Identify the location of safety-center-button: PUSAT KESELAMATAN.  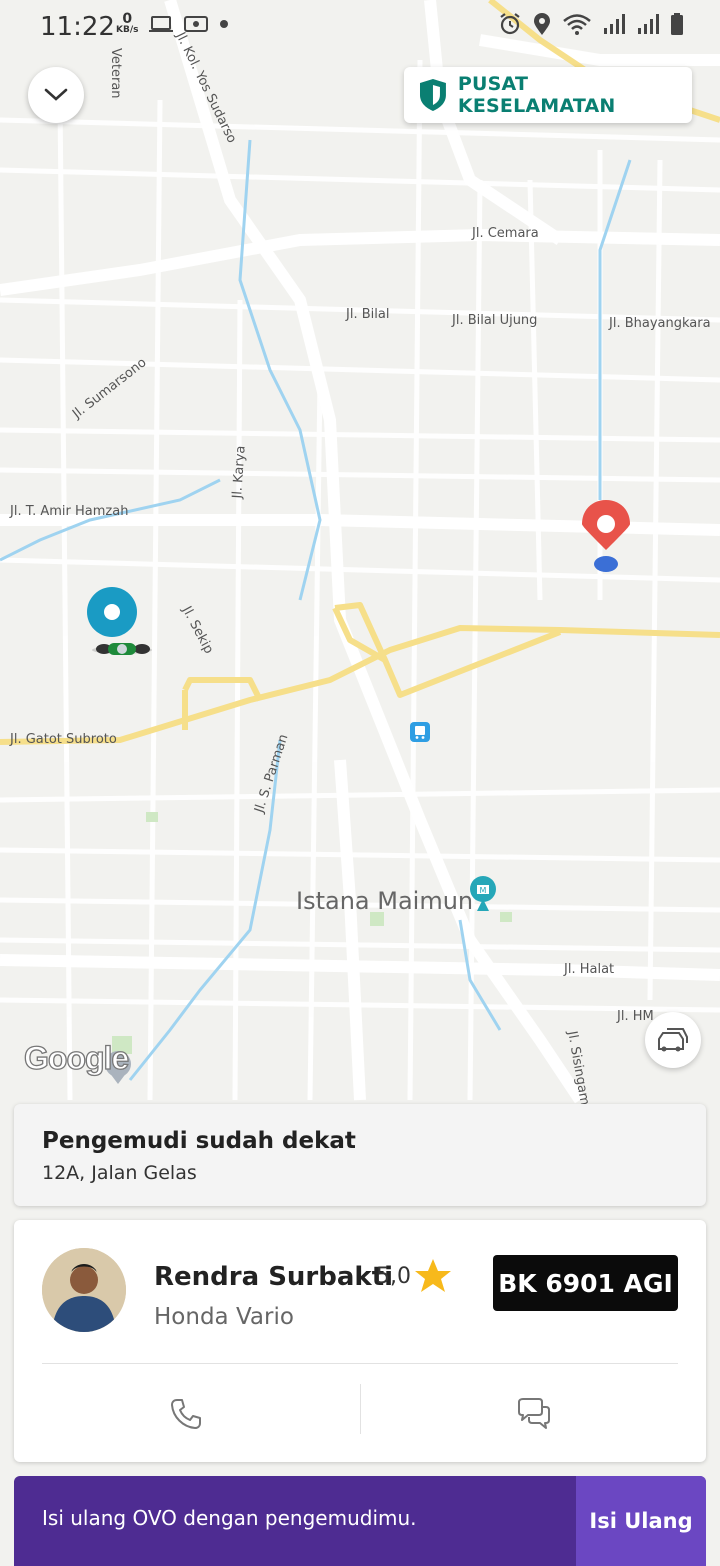
(548, 95).